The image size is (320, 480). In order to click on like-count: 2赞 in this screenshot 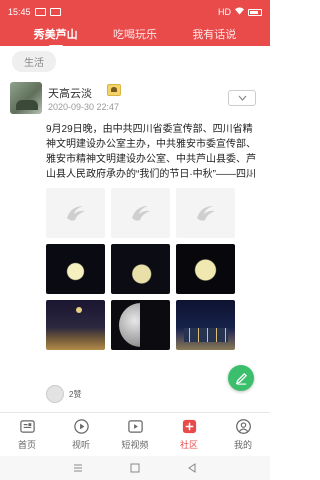, I will do `click(75, 394)`.